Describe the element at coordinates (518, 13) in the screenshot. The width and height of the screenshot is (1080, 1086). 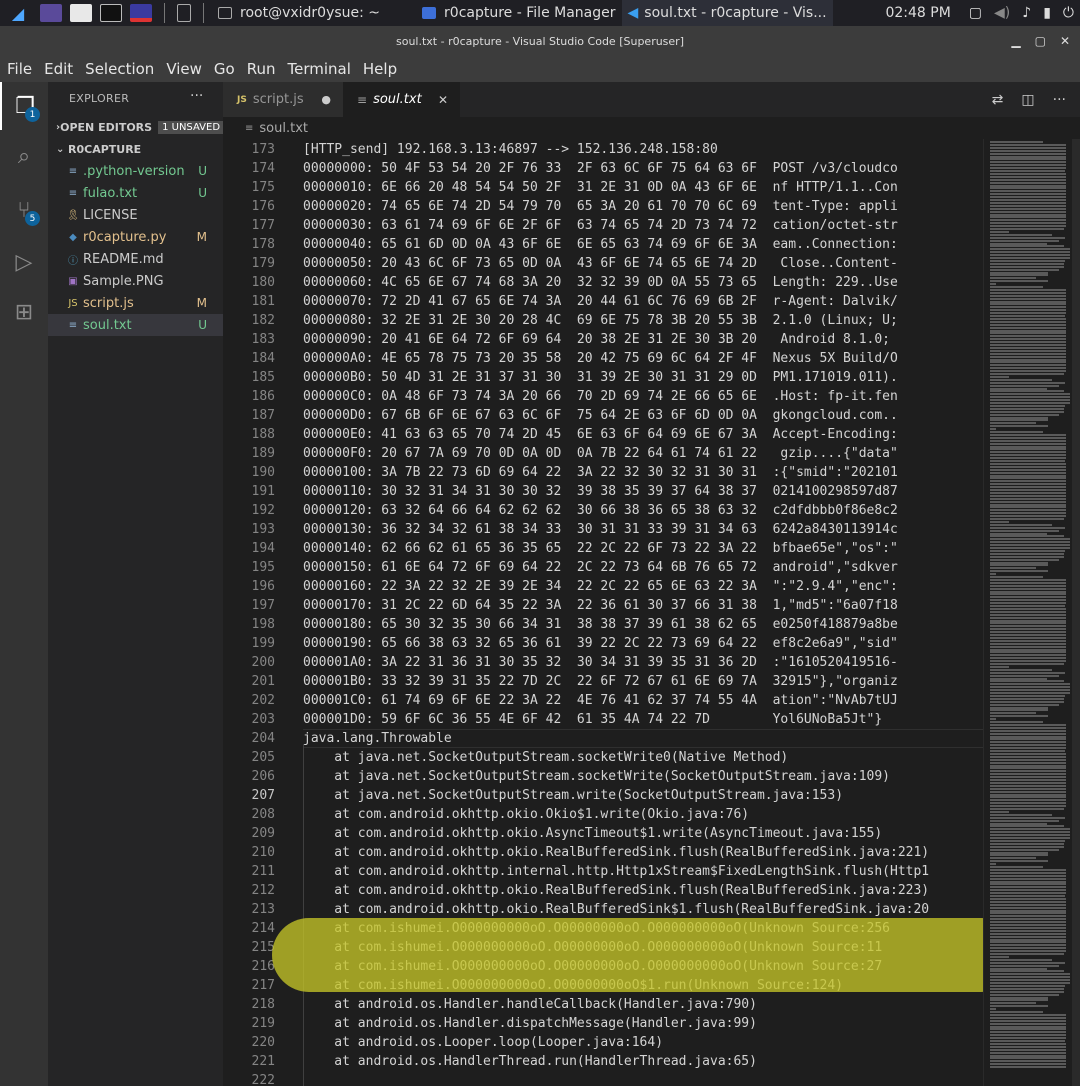
I see `task-file-manager: r0capture - File Manager` at that location.